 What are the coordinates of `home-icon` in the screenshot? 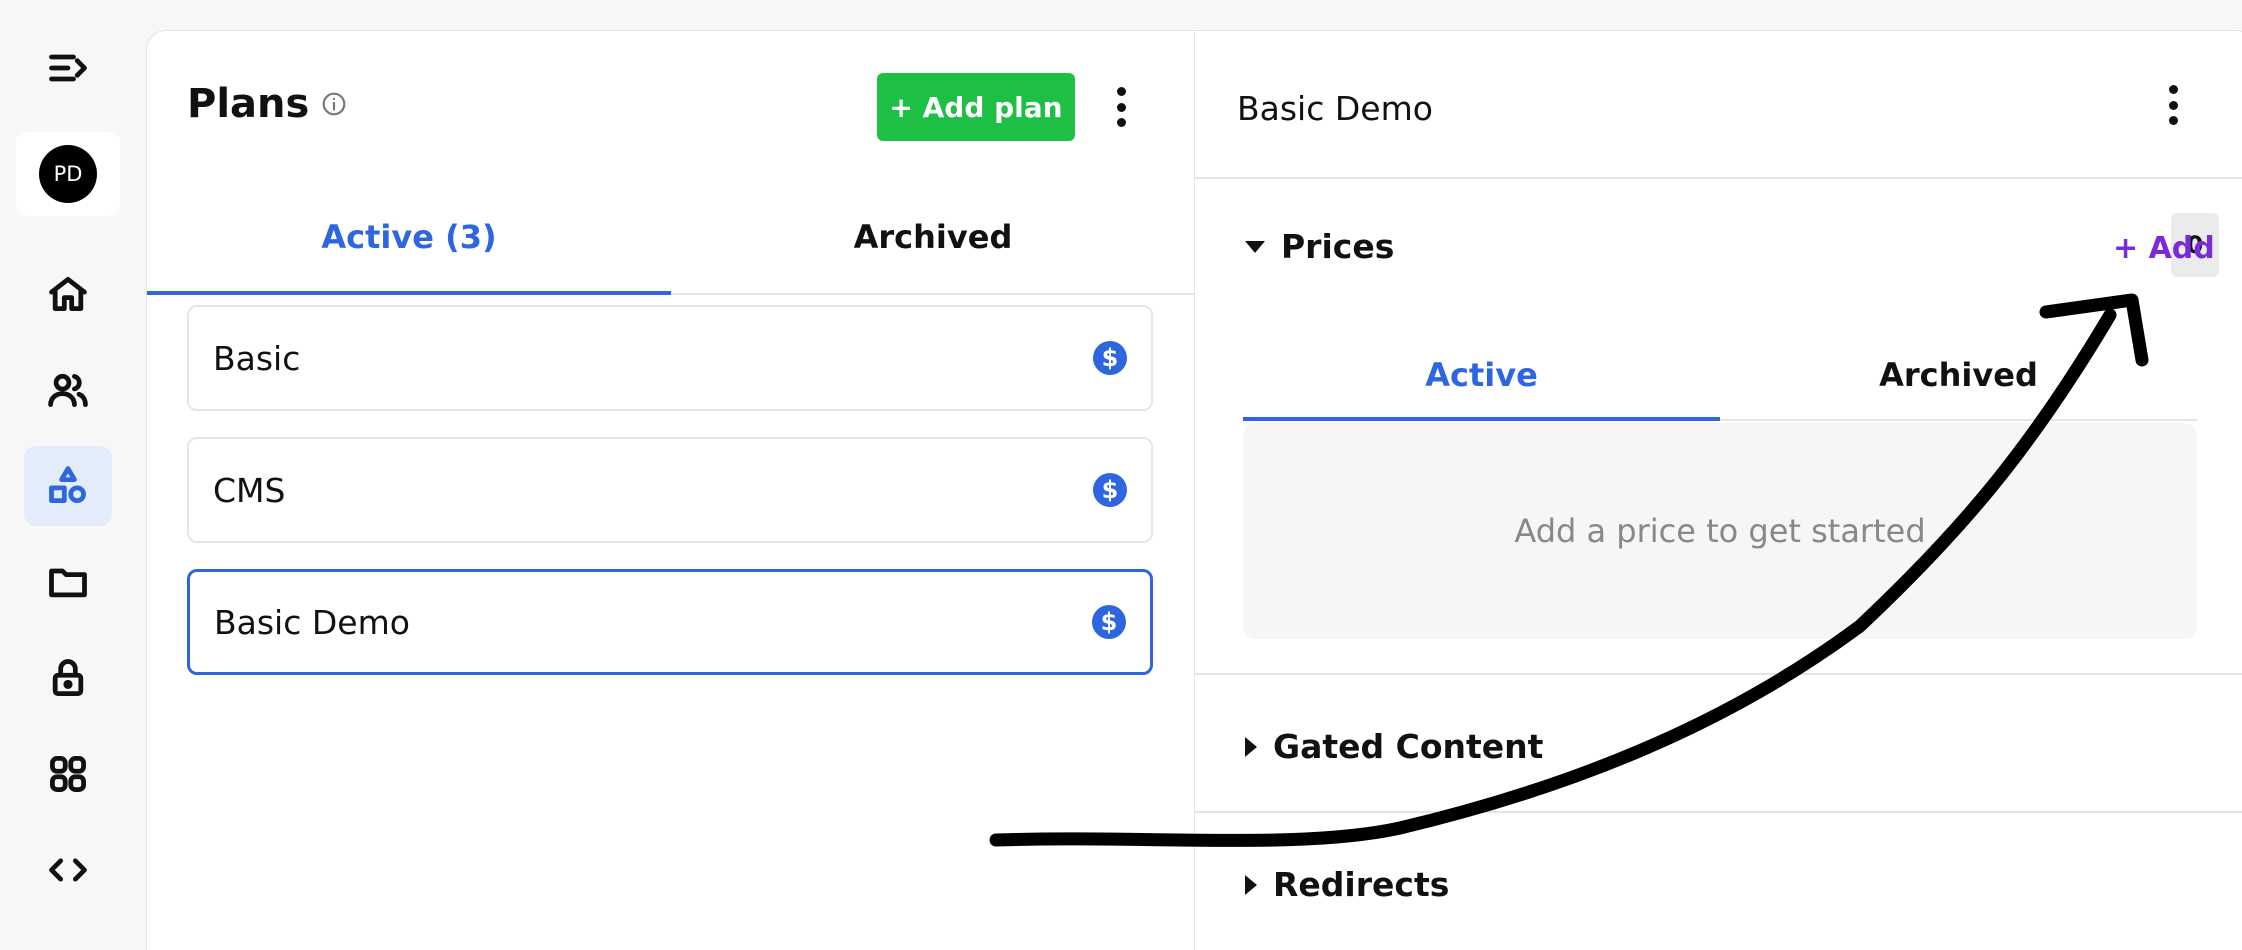 It's located at (68, 294).